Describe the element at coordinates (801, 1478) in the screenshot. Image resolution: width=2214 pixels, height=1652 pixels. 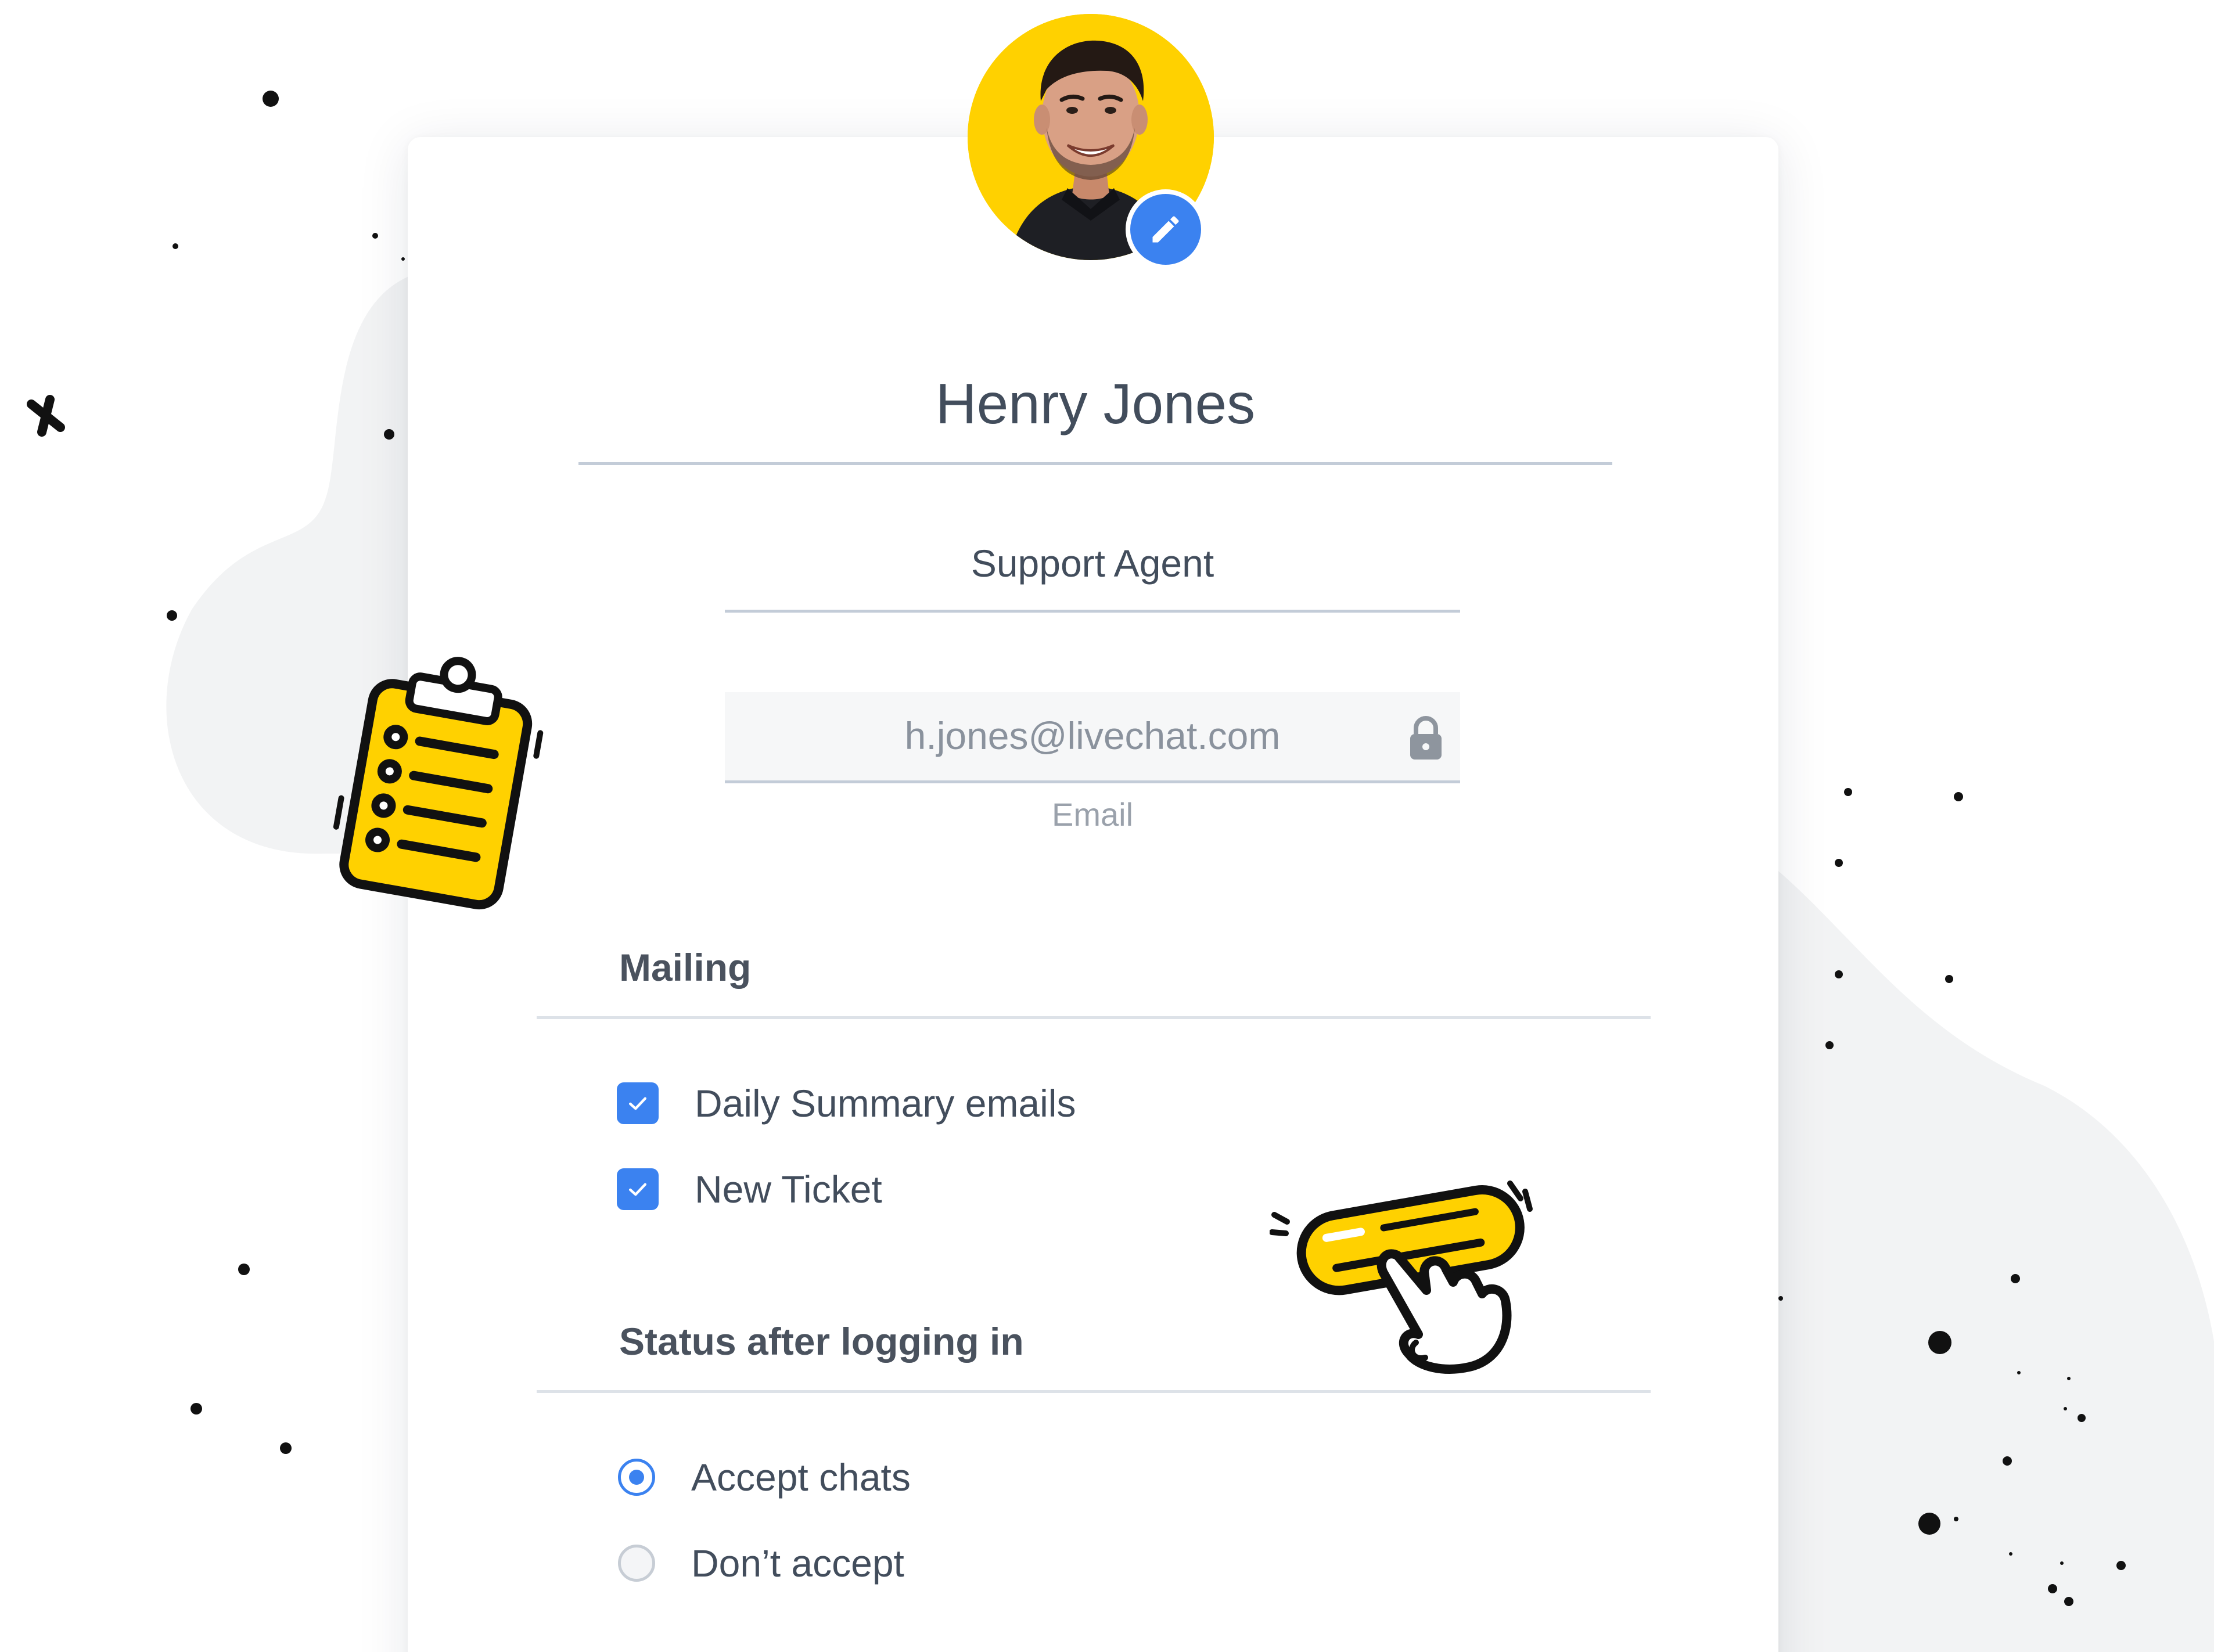
I see `radio-label: Accept chats` at that location.